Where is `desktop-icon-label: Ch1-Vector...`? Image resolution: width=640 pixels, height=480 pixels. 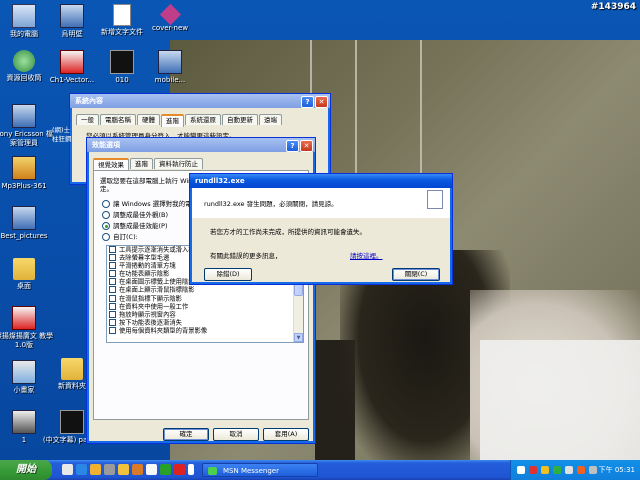
desktop-icon-label: Ch1-Vector... is located at coordinates (72, 80).